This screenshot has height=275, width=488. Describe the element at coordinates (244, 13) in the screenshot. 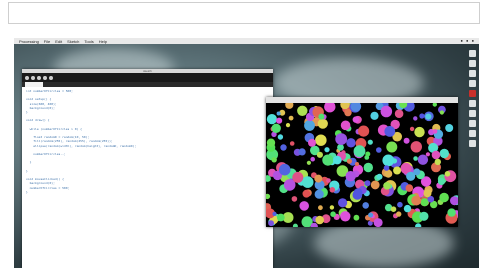

I see `top-bar-area` at that location.